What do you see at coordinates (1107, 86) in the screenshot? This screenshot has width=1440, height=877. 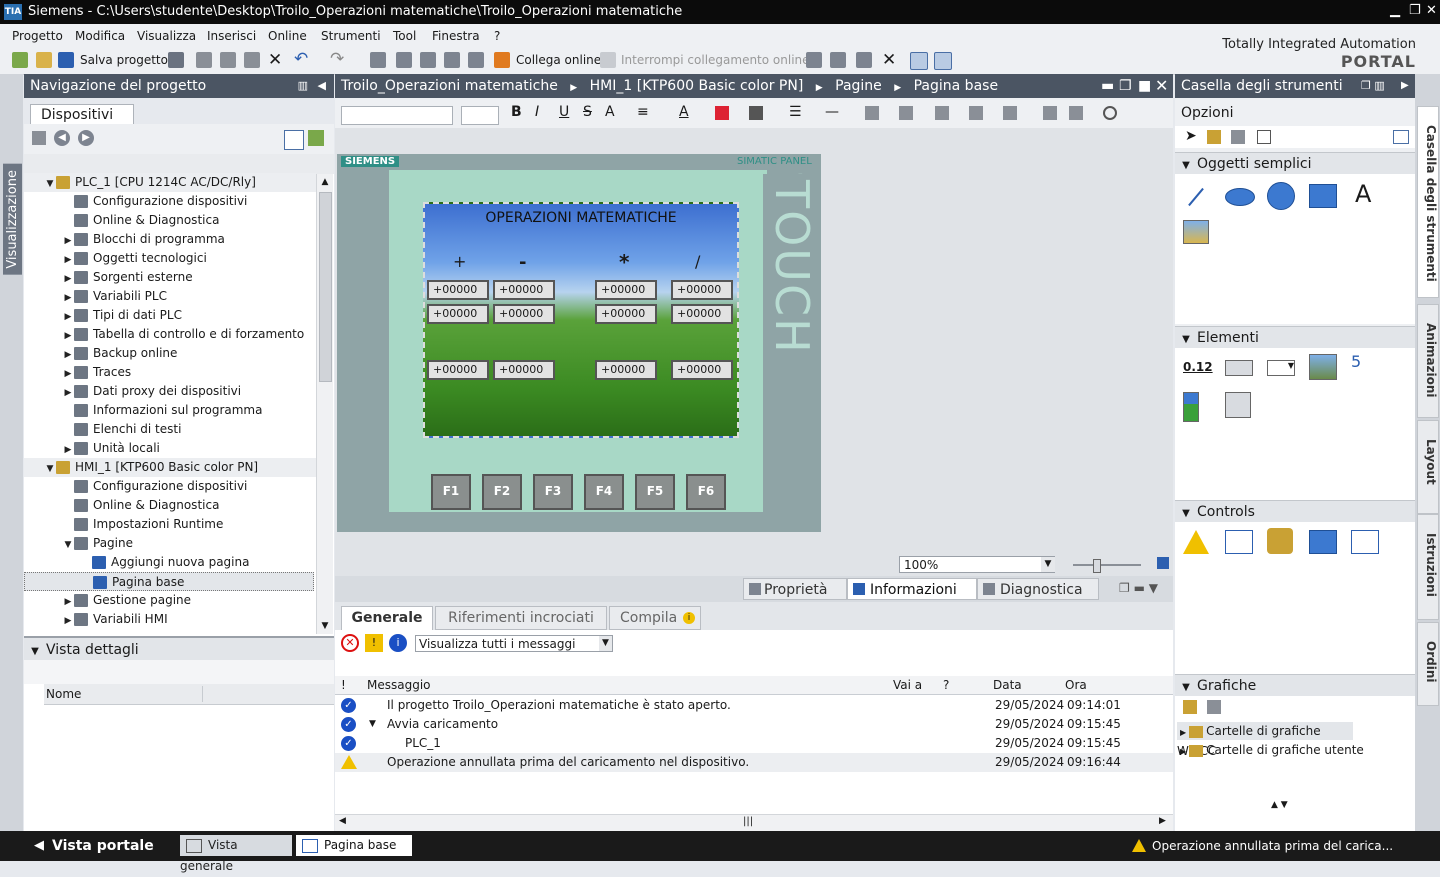 I see `editor-minimize-icon: ▬` at bounding box center [1107, 86].